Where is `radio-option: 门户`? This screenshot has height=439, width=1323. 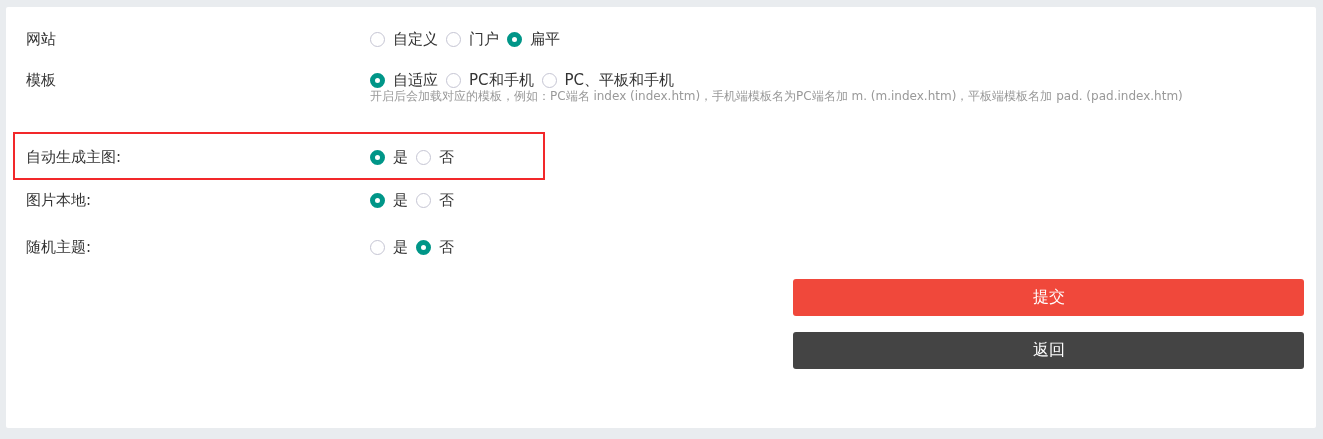 radio-option: 门户 is located at coordinates (472, 39).